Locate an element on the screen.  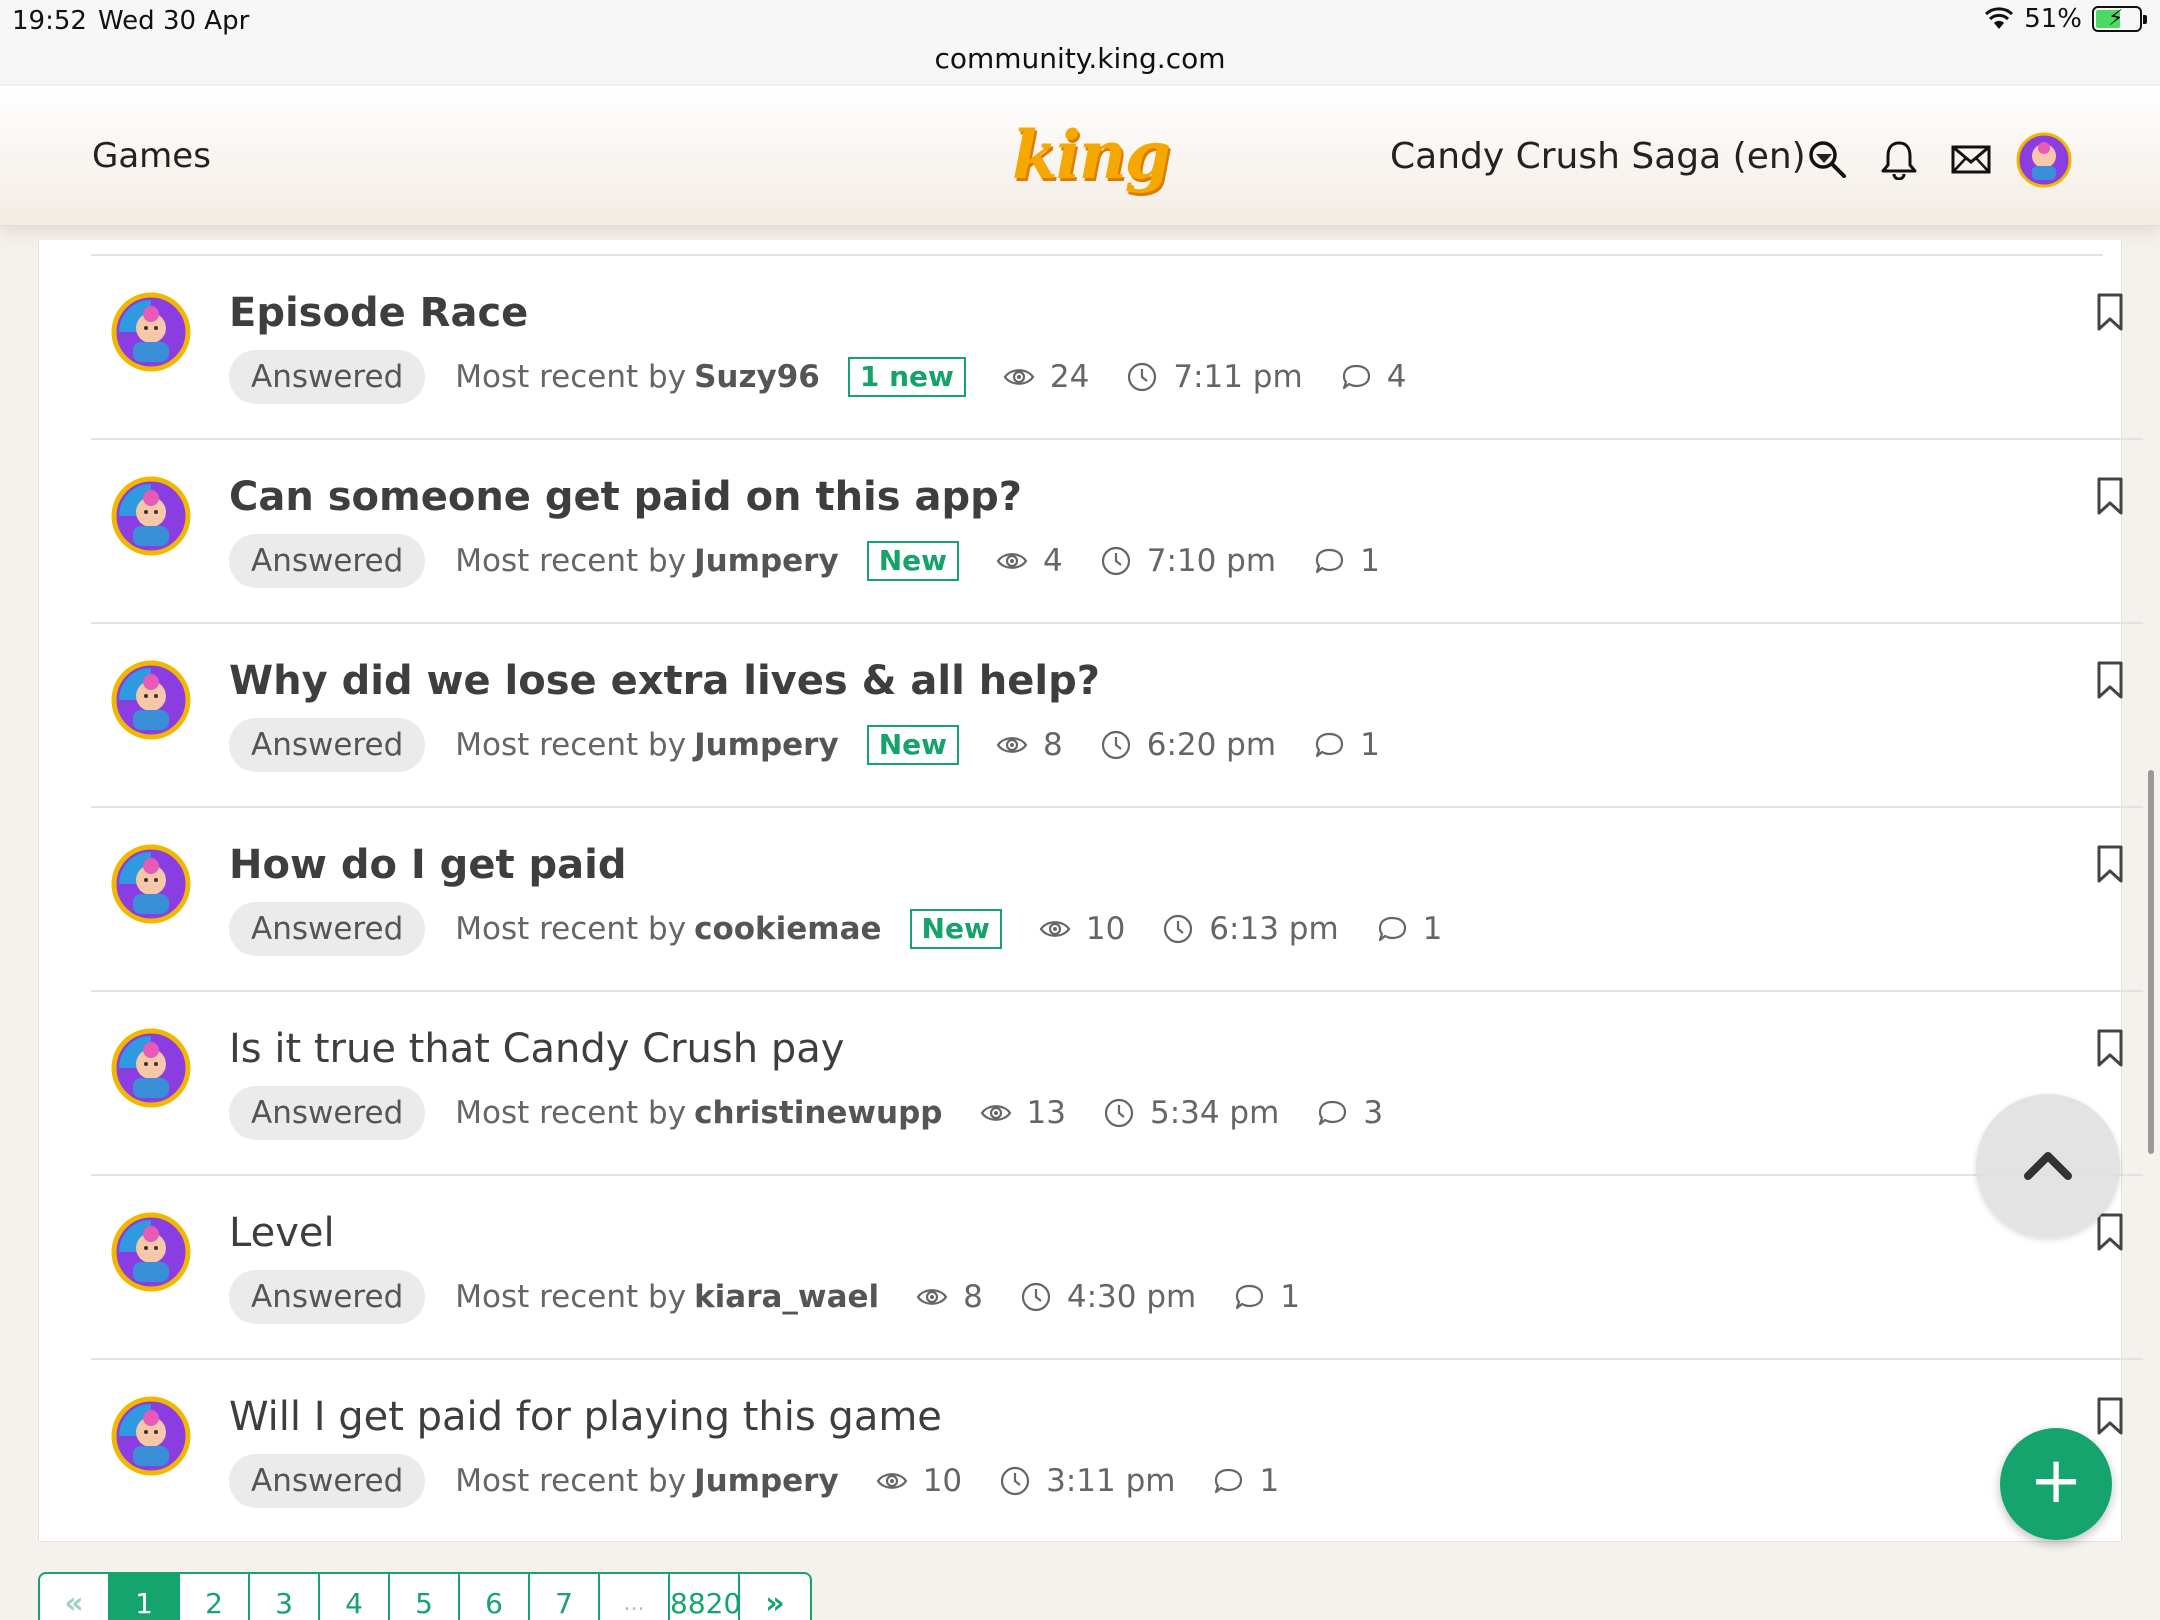
page-link: 4 is located at coordinates (355, 1597).